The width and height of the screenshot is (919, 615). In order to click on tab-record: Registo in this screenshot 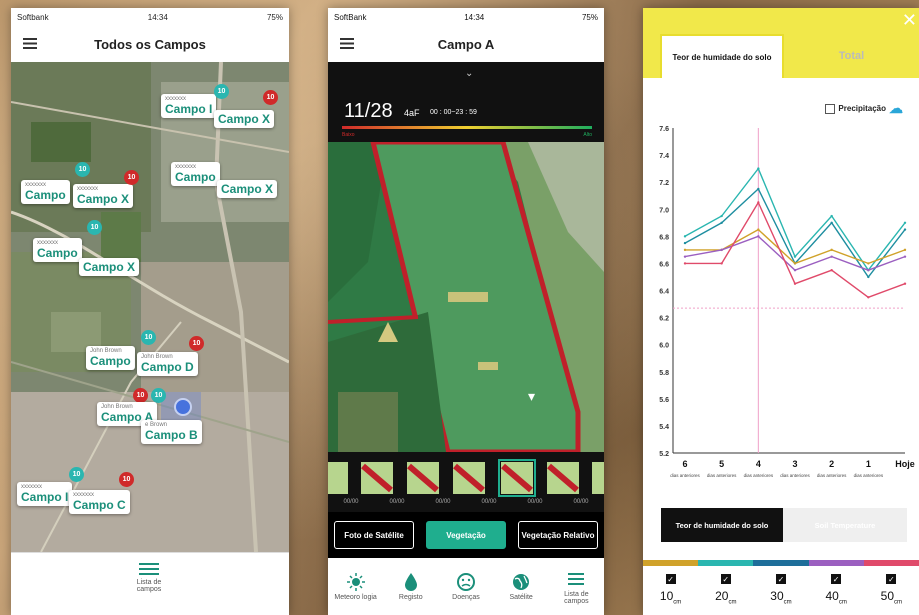, I will do `click(411, 586)`.